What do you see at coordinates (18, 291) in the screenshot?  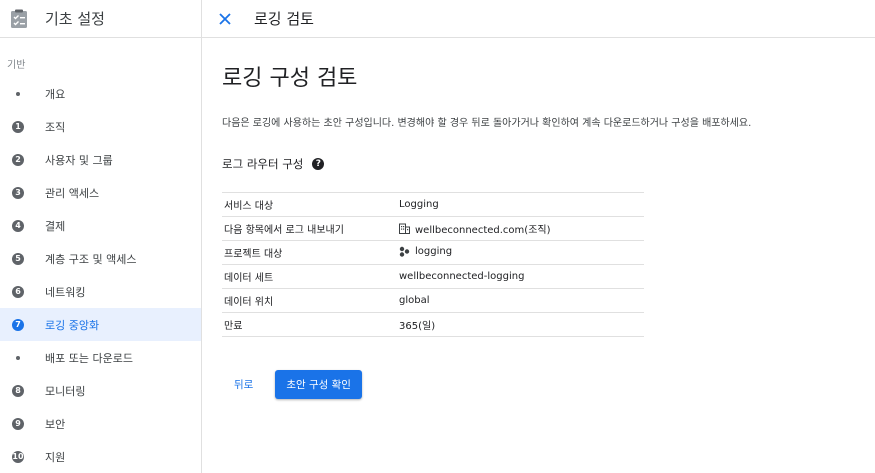 I see `step-number-badge: 6` at bounding box center [18, 291].